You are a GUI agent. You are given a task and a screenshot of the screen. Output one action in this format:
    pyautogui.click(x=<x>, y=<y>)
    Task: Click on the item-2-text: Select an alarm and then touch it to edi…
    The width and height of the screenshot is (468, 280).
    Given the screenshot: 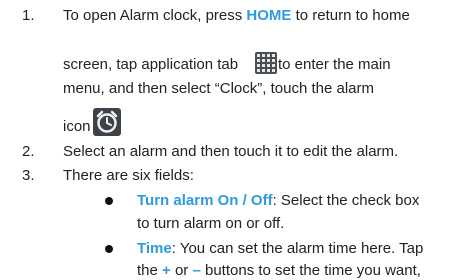 What is the action you would take?
    pyautogui.click(x=231, y=151)
    